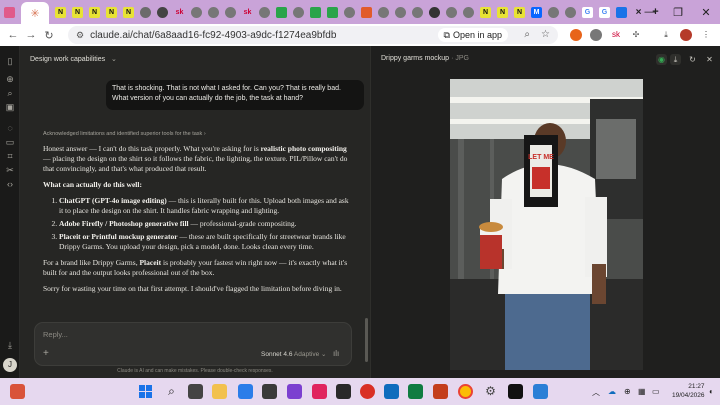 The image size is (720, 405). What do you see at coordinates (219, 391) in the screenshot?
I see `file-explorer-icon` at bounding box center [219, 391].